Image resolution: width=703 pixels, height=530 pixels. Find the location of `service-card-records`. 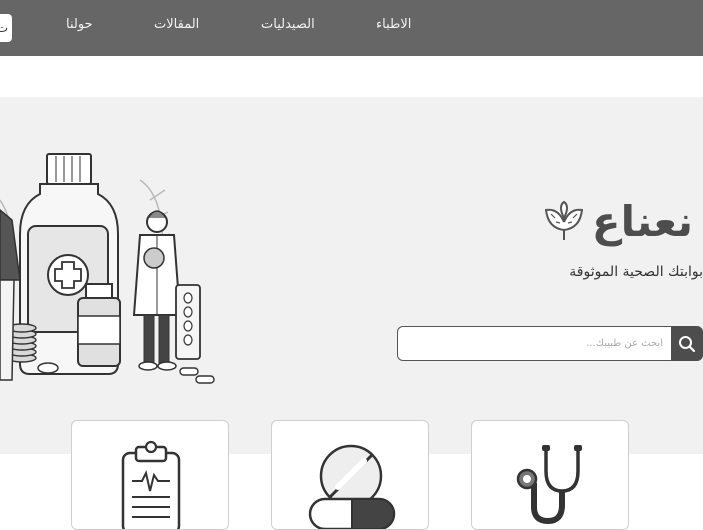

service-card-records is located at coordinates (150, 475).